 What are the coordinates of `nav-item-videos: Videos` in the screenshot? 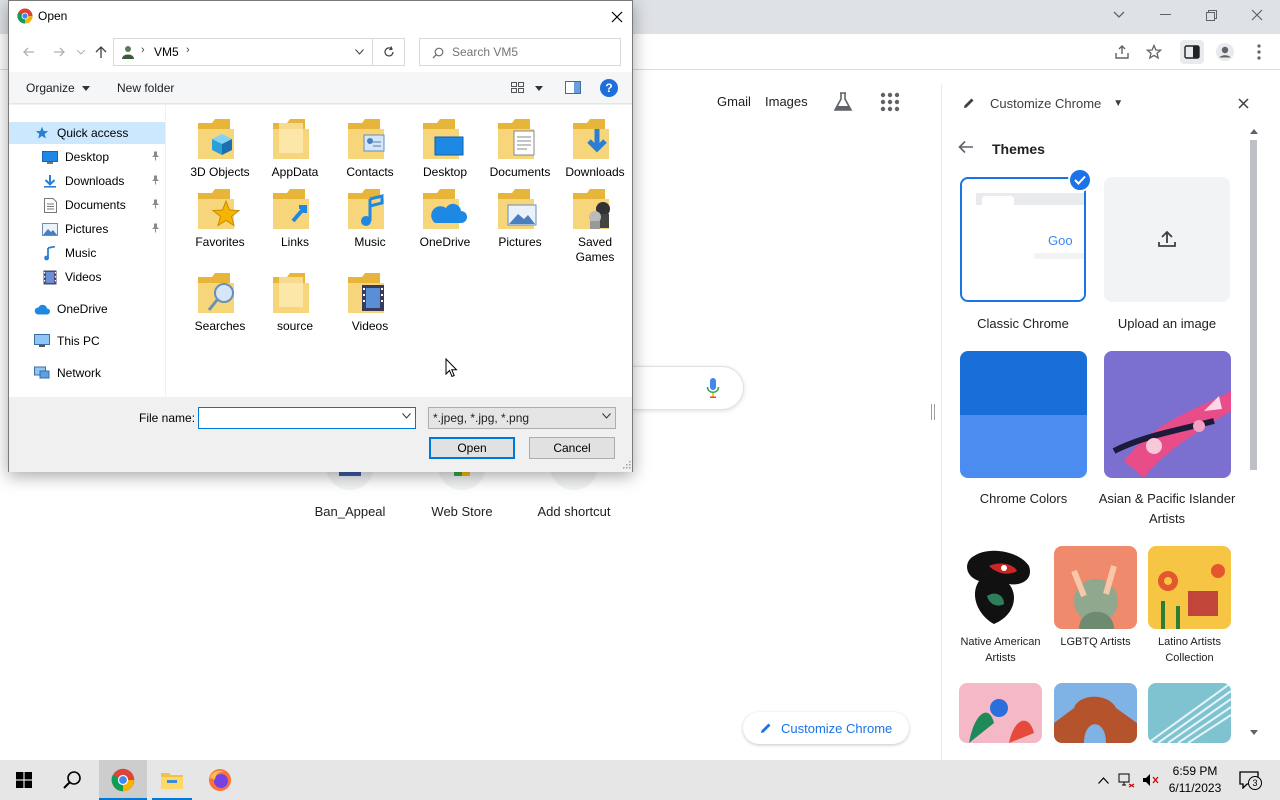 It's located at (71, 277).